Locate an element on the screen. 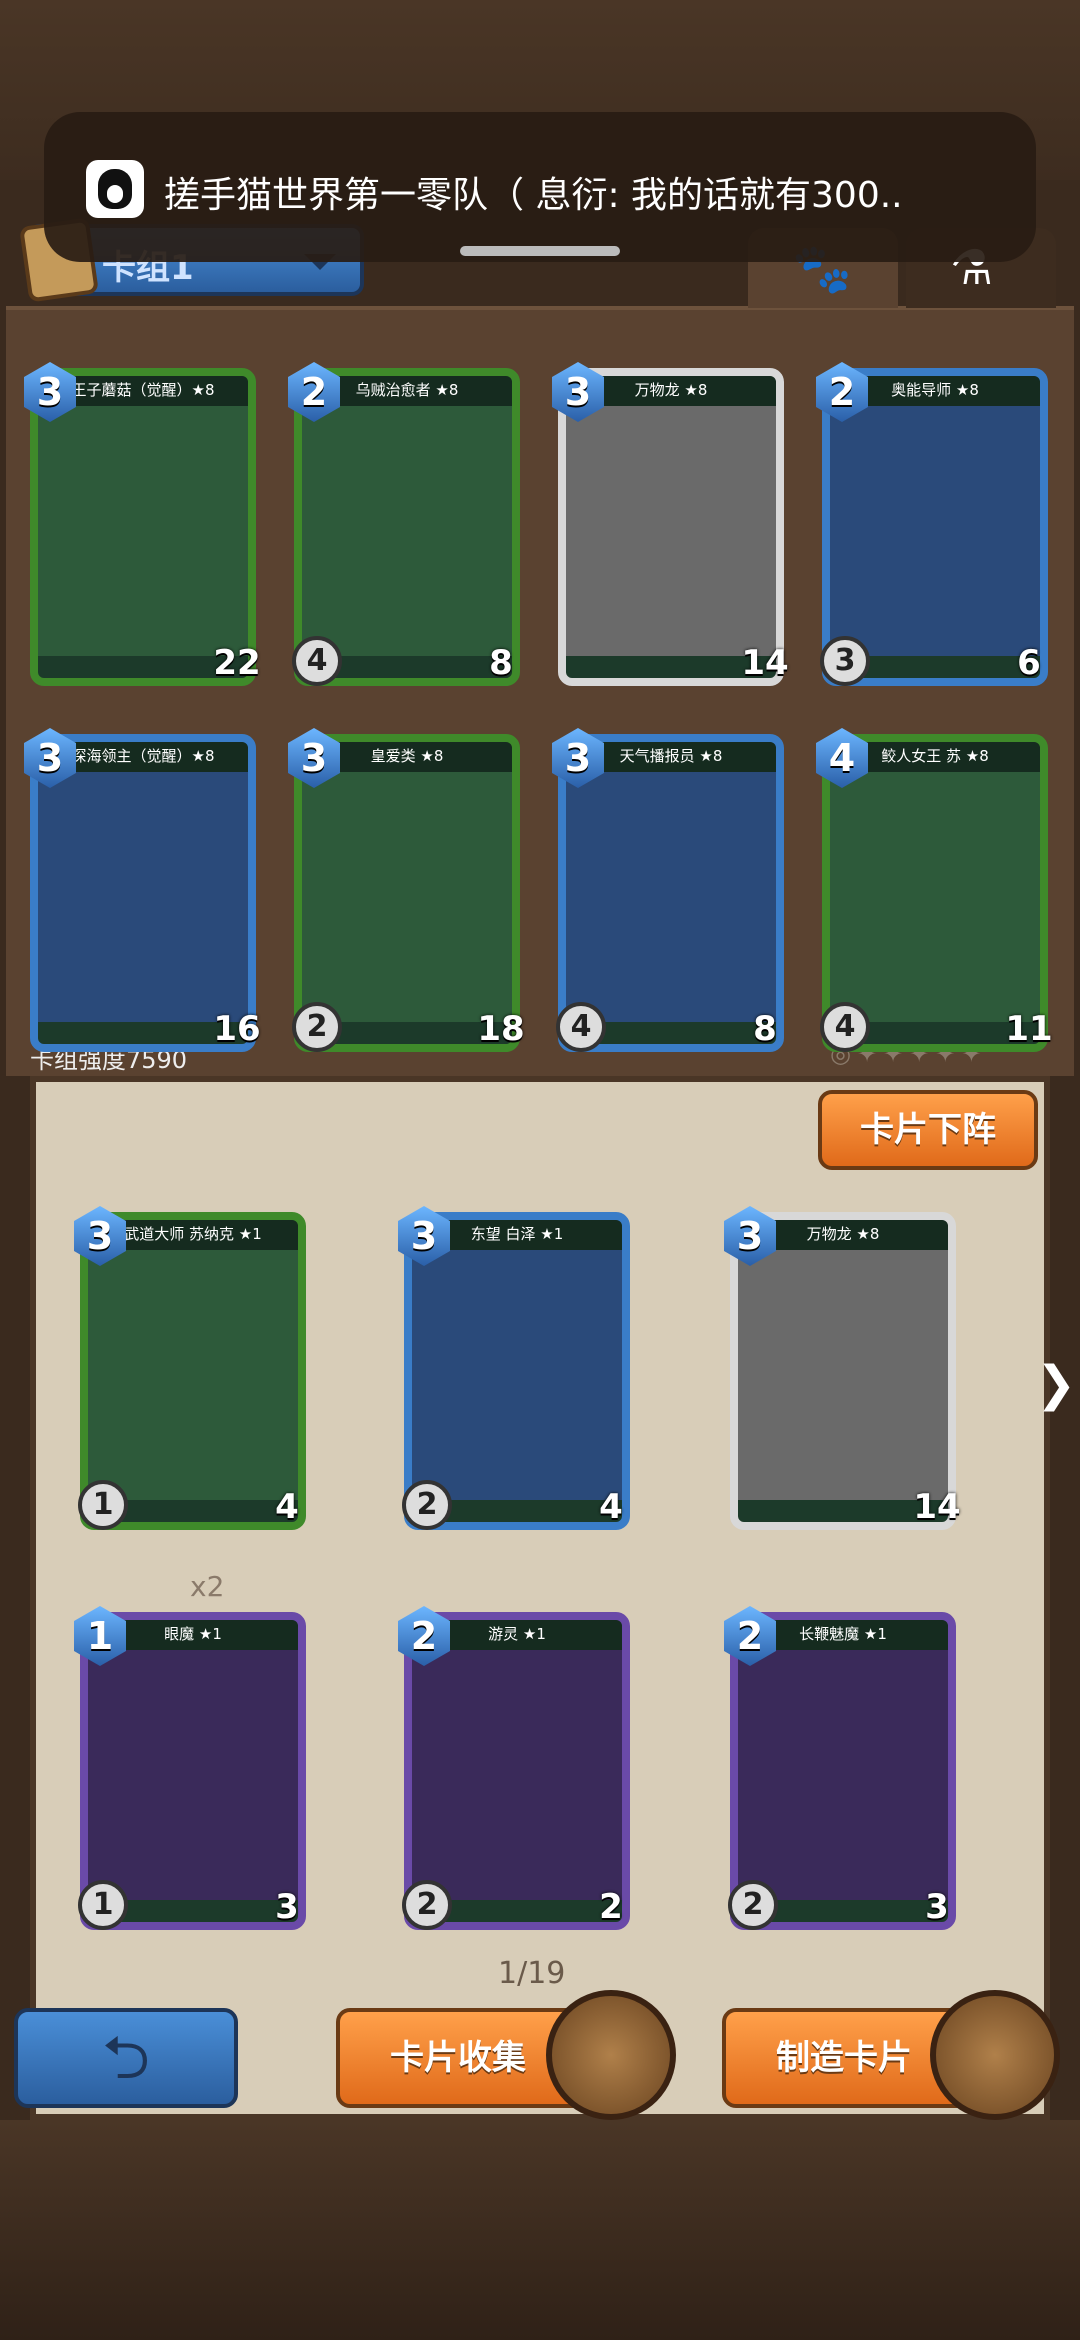  card-health: 18 is located at coordinates (501, 1029).